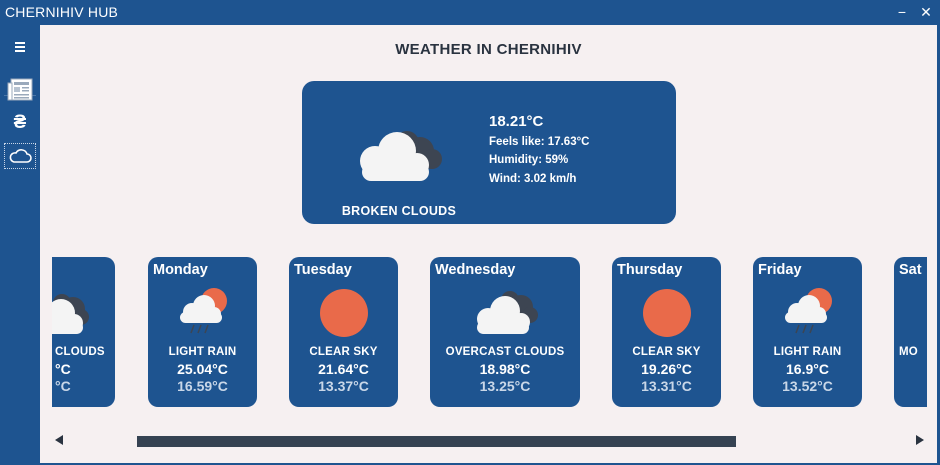 The width and height of the screenshot is (940, 465). I want to click on app-title: CHERNIHIV HUB, so click(62, 12).